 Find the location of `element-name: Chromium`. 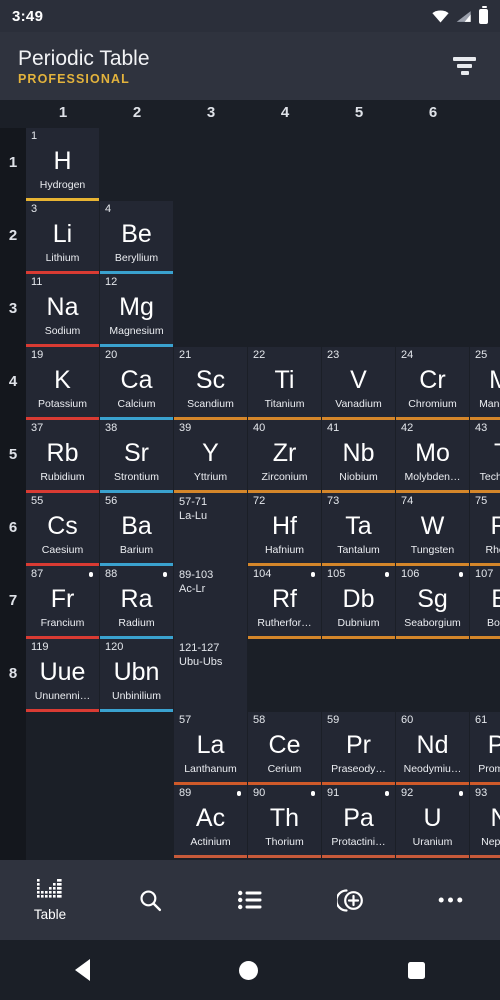

element-name: Chromium is located at coordinates (432, 404).